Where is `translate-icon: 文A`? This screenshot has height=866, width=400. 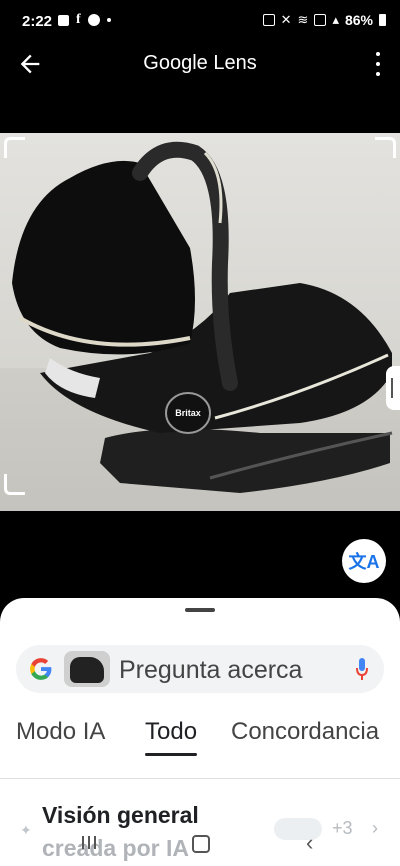
translate-icon: 文A is located at coordinates (364, 562).